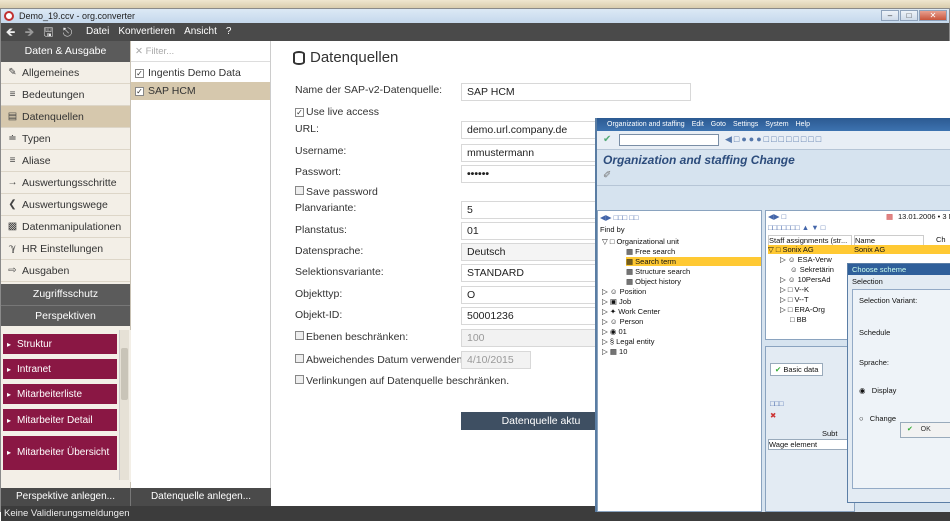 This screenshot has height=521, width=950. I want to click on dialog-ok-button: ✔ OK, so click(925, 430).